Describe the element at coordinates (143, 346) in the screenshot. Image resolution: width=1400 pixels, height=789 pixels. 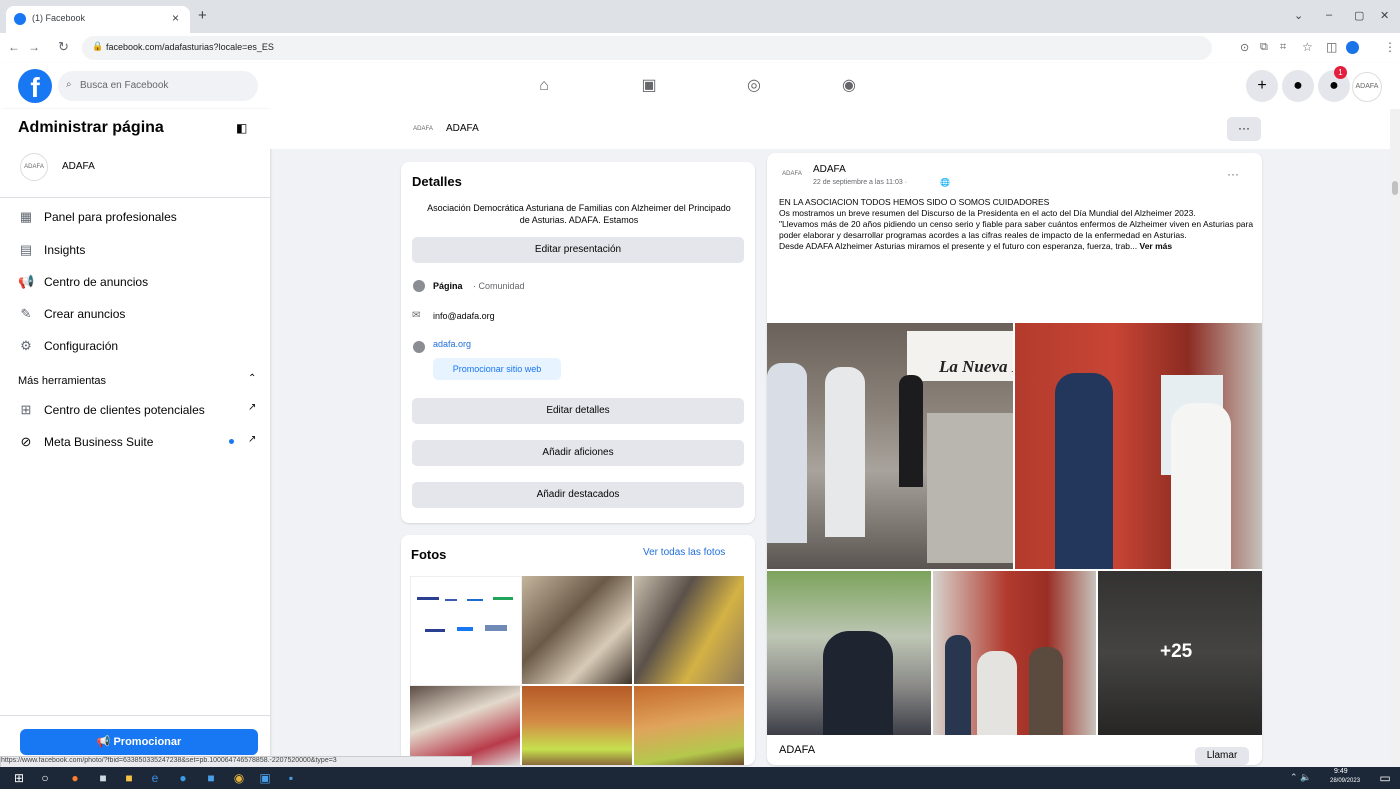
I see `sidebar-item-settings: ⚙ Configuración` at that location.